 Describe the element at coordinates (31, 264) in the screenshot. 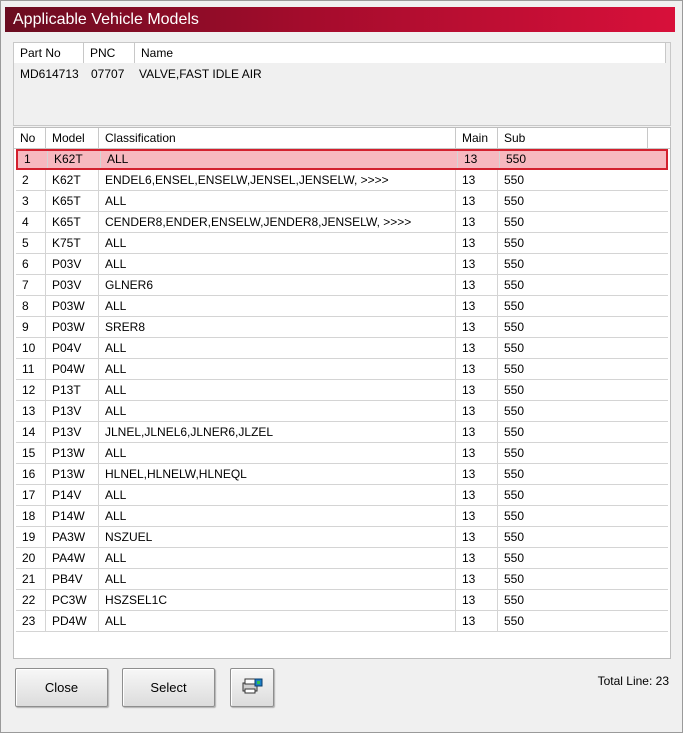

I see `cell-no: 6` at that location.